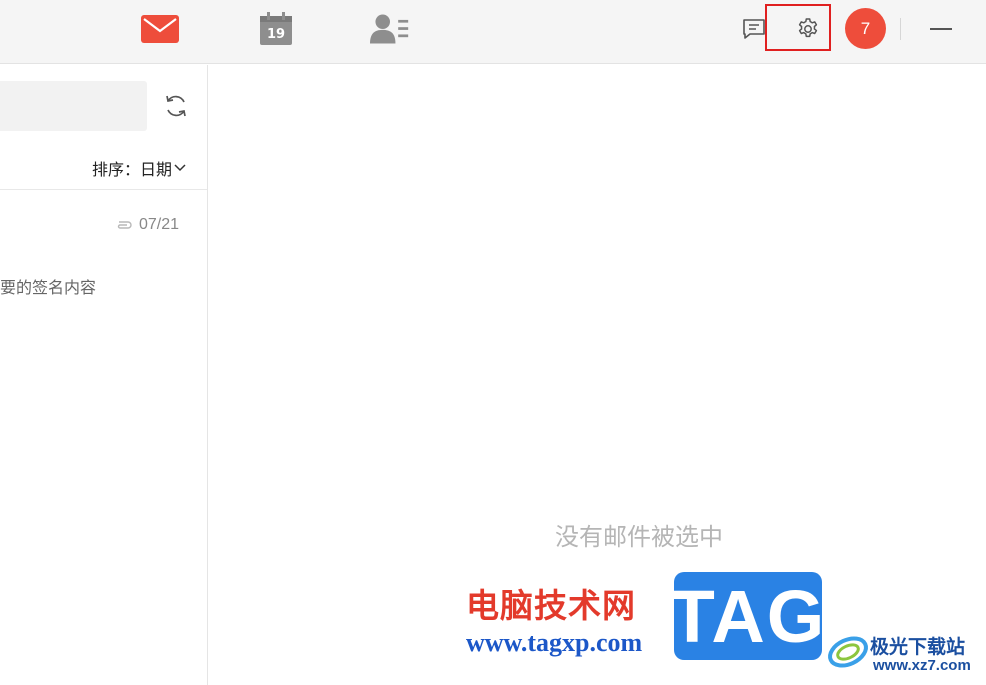 The height and width of the screenshot is (685, 986). Describe the element at coordinates (276, 34) in the screenshot. I see `calendar-day-number: 19` at that location.